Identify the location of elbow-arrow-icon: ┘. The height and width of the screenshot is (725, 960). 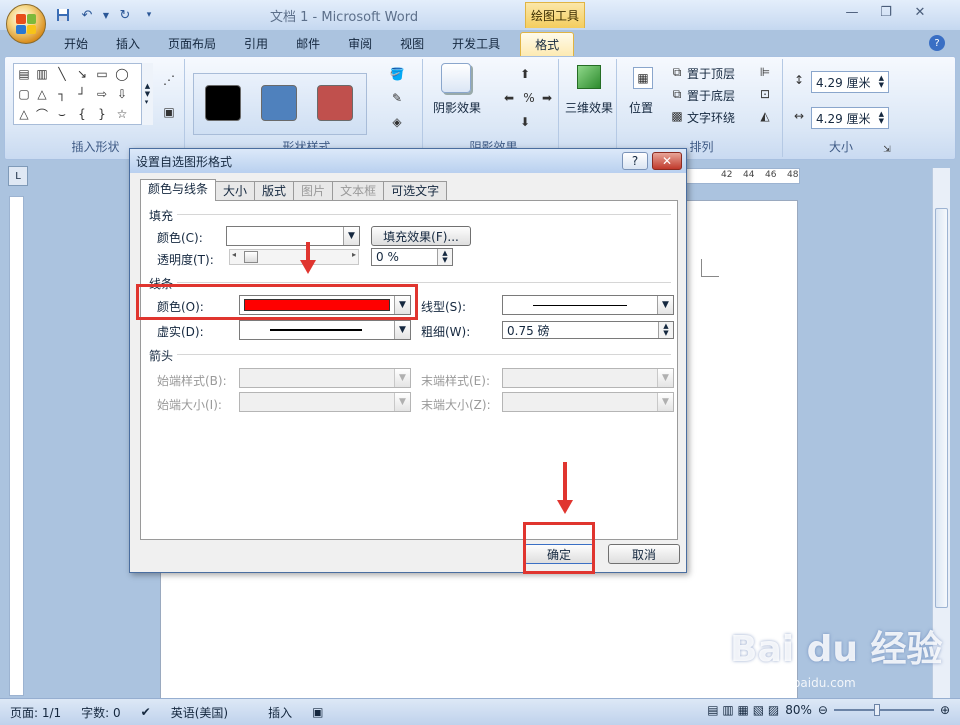
(82, 94).